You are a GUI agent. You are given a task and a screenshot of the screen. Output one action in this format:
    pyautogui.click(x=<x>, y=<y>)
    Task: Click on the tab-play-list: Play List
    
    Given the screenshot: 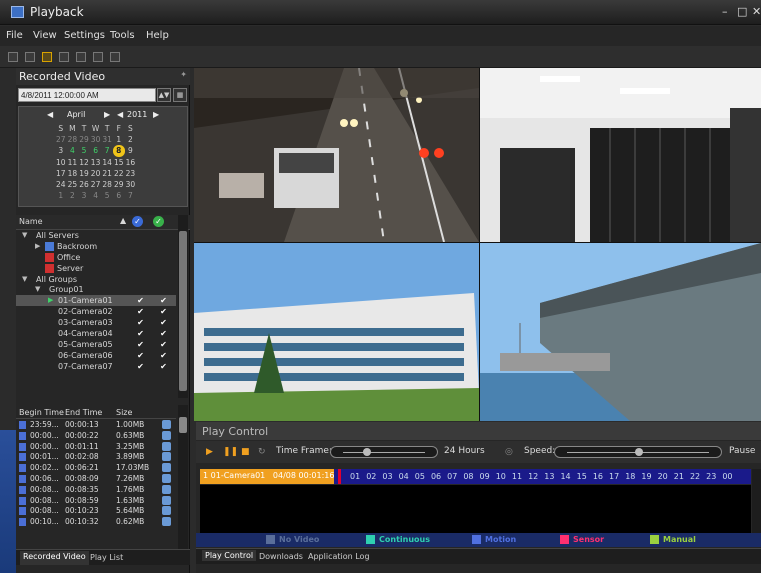 What is the action you would take?
    pyautogui.click(x=106, y=557)
    